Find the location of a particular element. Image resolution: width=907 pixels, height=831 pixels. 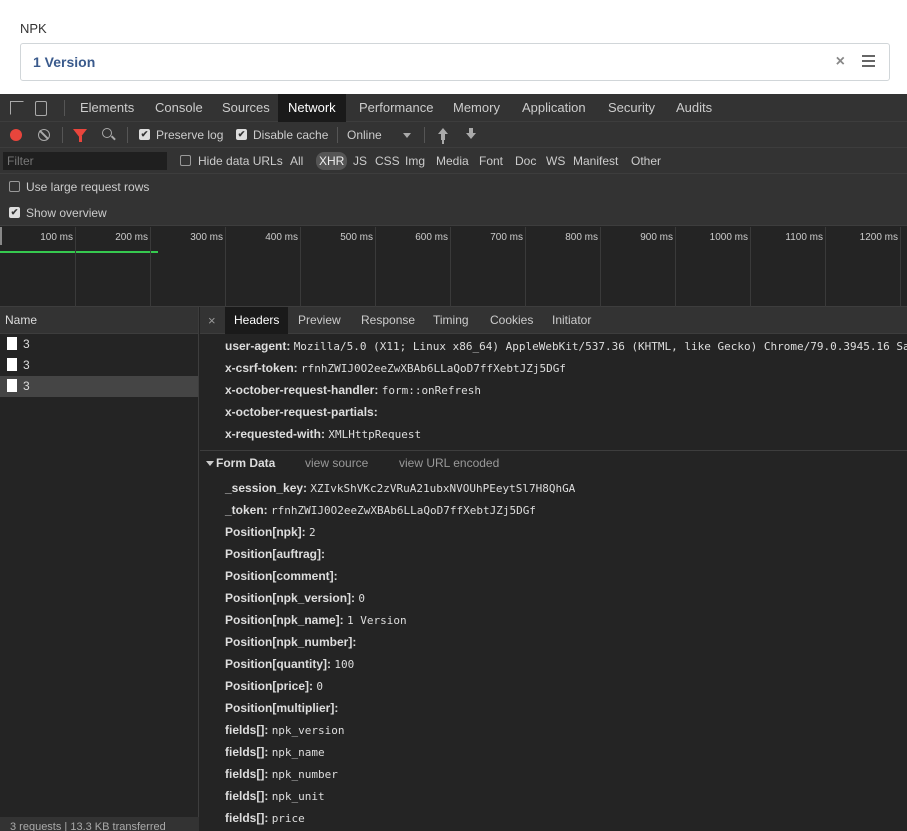

header-row-key: x-october-request-partials: is located at coordinates (301, 412).